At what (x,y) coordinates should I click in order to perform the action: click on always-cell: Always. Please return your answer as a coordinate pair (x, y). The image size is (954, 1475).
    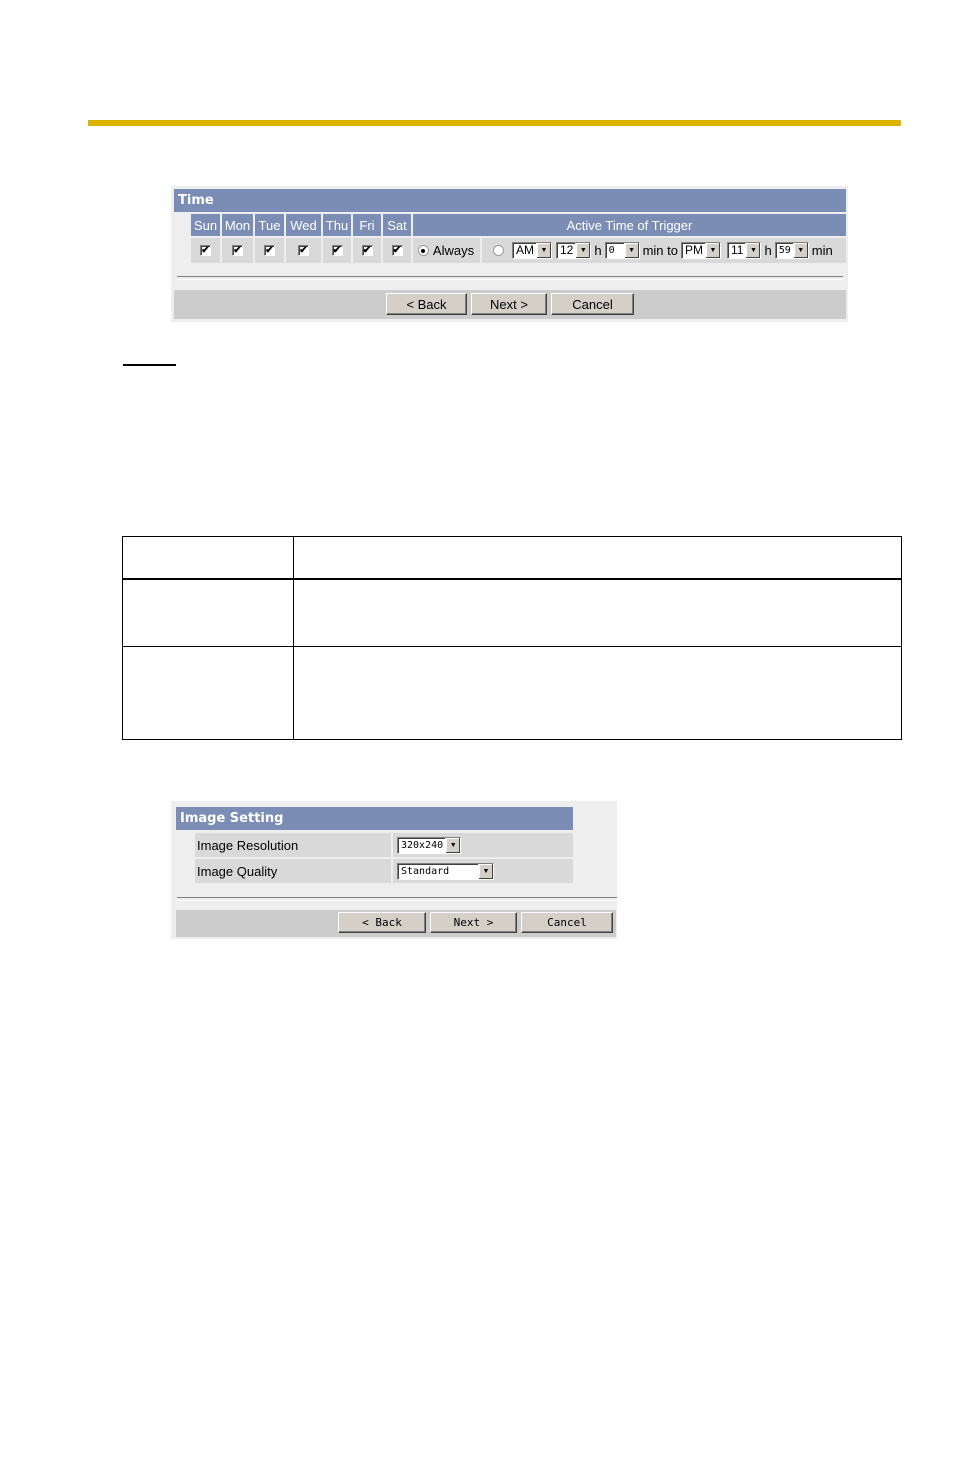
    Looking at the image, I should click on (446, 250).